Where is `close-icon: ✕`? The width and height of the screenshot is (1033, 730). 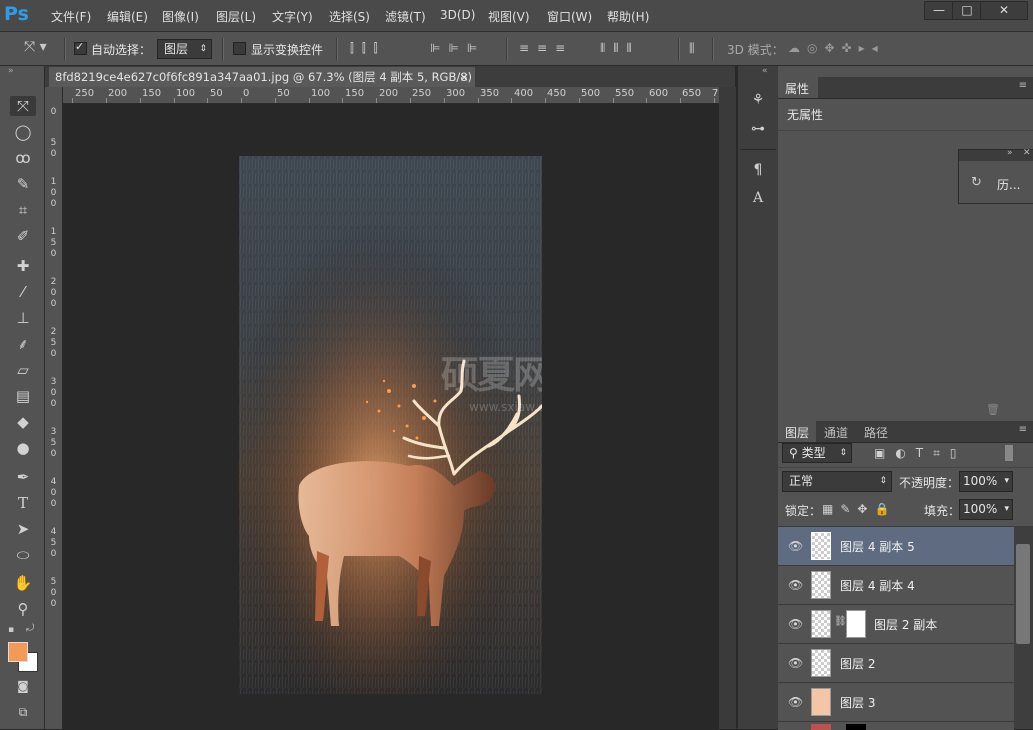 close-icon: ✕ is located at coordinates (1027, 153).